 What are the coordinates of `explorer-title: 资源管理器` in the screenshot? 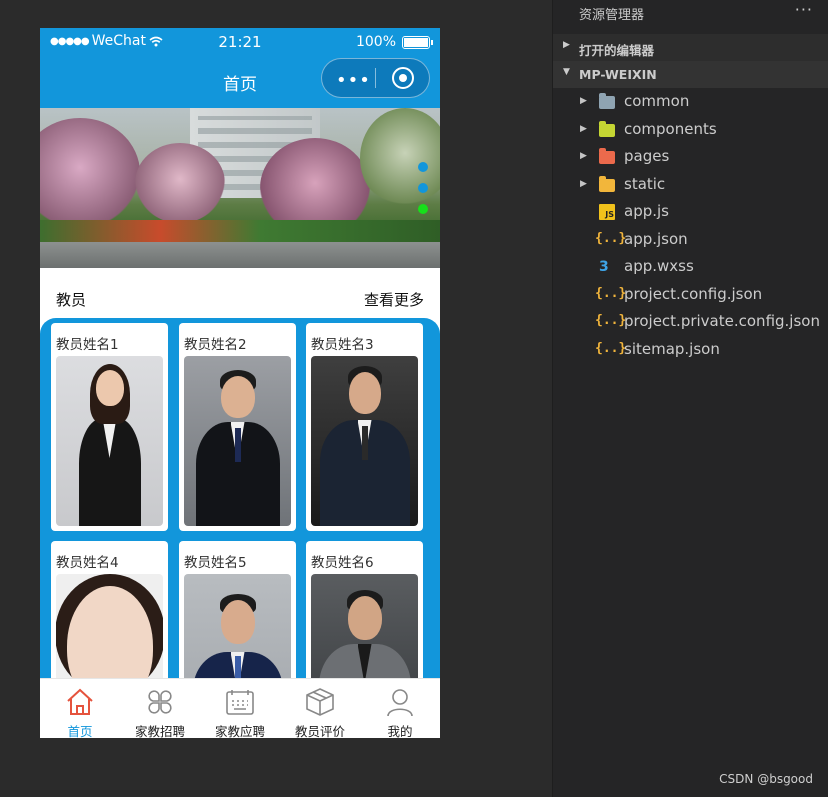 It's located at (612, 15).